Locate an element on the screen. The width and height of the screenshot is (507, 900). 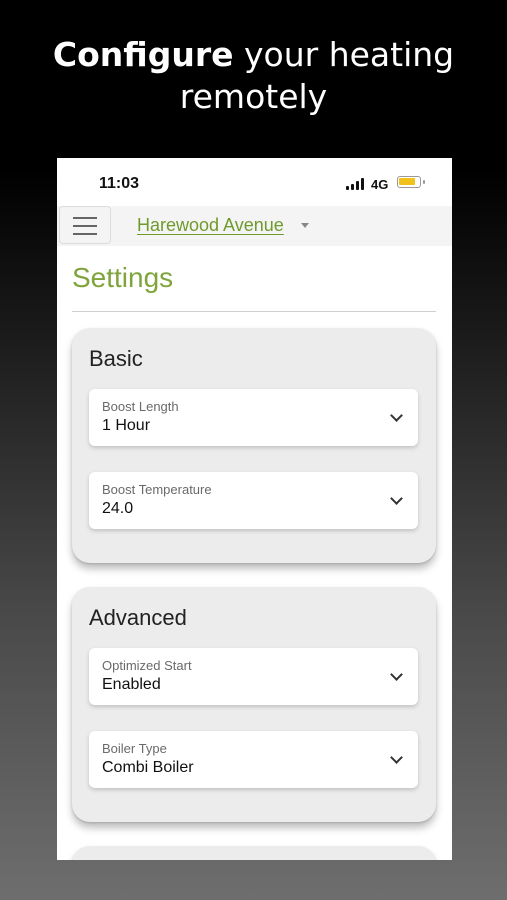
battery-icon is located at coordinates (411, 182).